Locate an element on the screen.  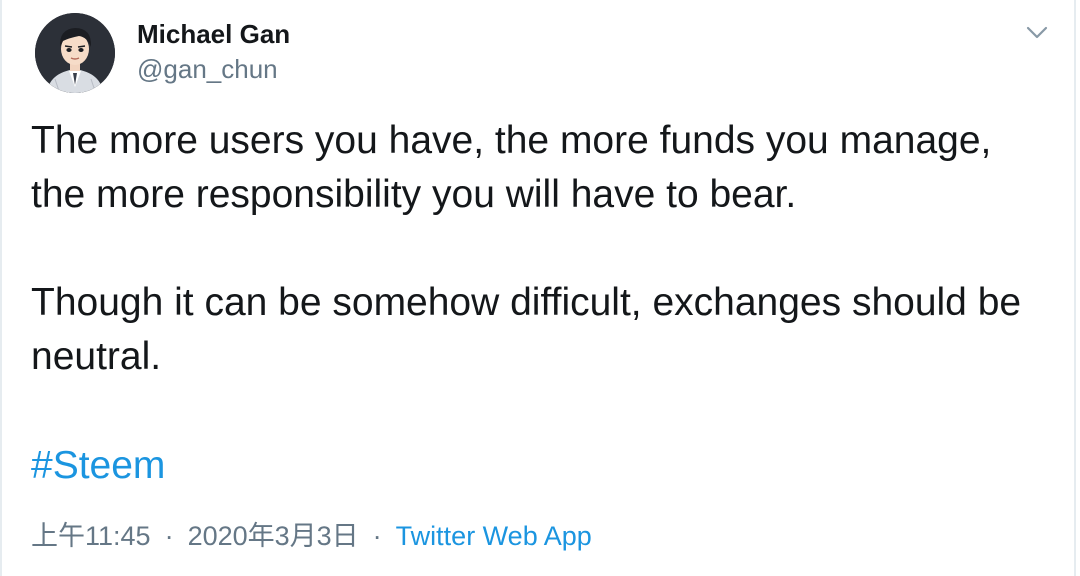
tweet-source-link: Twitter Web App is located at coordinates (494, 536).